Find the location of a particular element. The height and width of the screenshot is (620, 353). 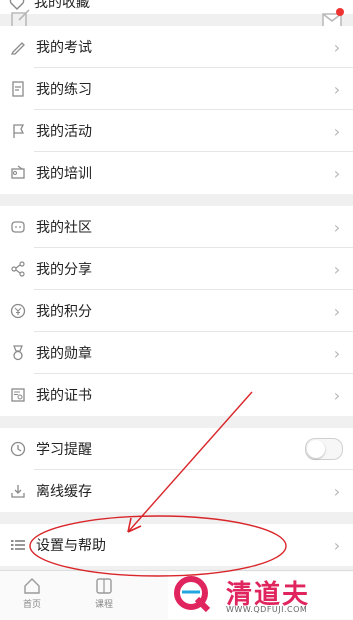

watermark-url: WWW.QDFUJI.COM is located at coordinates (267, 609).